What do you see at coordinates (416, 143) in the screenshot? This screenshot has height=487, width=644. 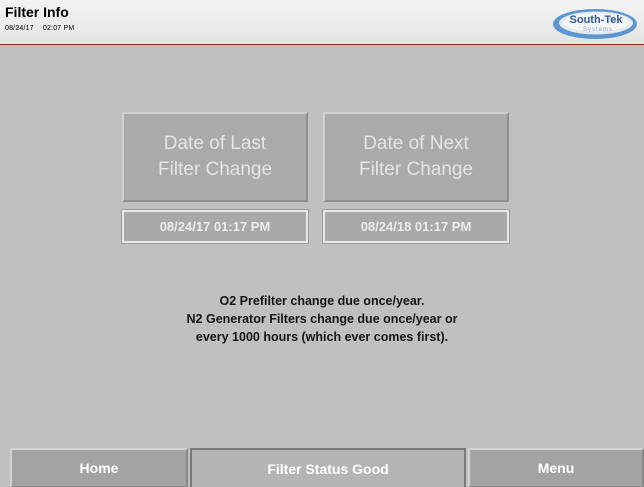 I see `next-filter-change-label-line1: Date of Next` at bounding box center [416, 143].